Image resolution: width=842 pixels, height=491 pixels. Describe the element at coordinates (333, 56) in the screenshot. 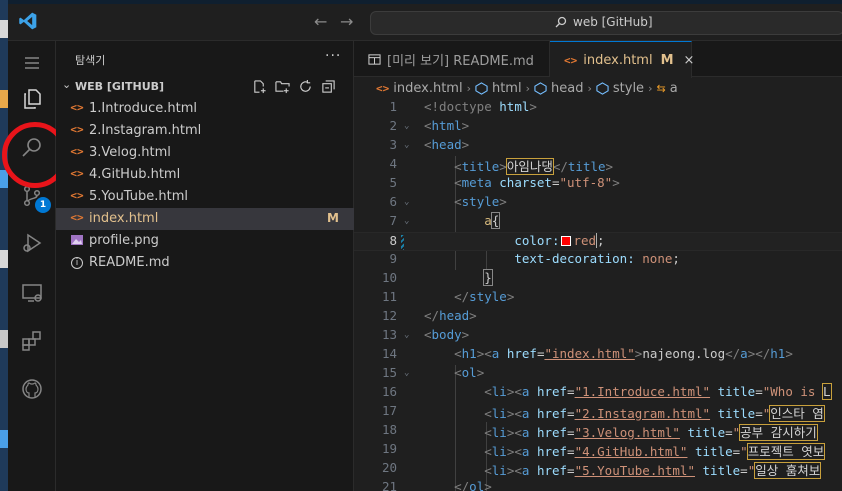

I see `more-actions-icon: ···` at that location.